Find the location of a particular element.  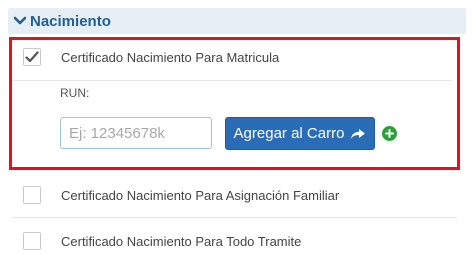

add-to-cart-button: Agregar al Carro is located at coordinates (300, 133).